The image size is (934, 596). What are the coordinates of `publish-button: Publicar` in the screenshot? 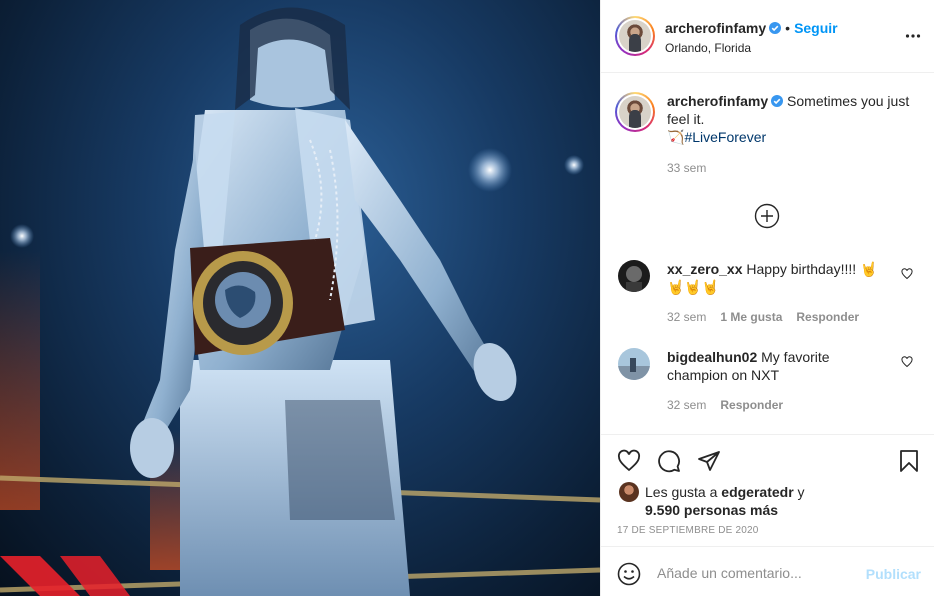 It's located at (893, 574).